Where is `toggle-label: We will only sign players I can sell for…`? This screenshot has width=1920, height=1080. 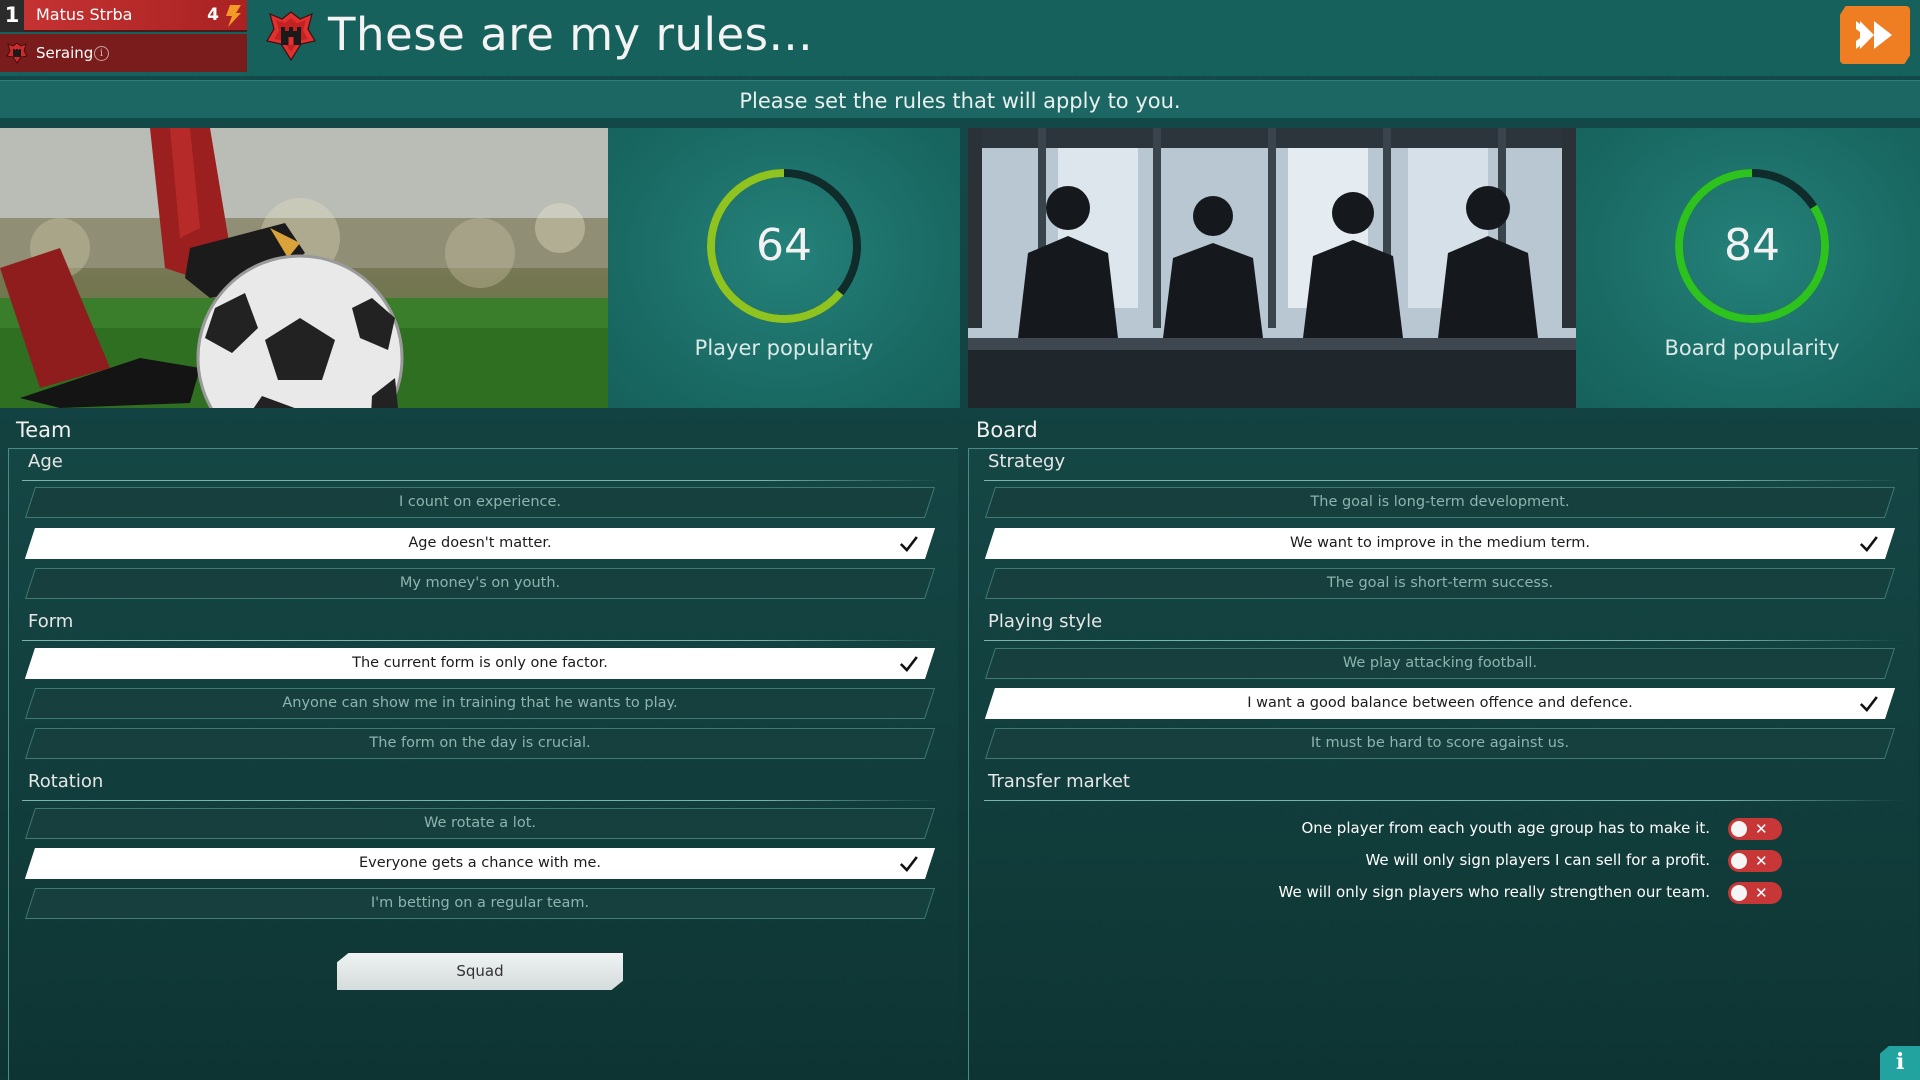 toggle-label: We will only sign players I can sell for… is located at coordinates (1537, 860).